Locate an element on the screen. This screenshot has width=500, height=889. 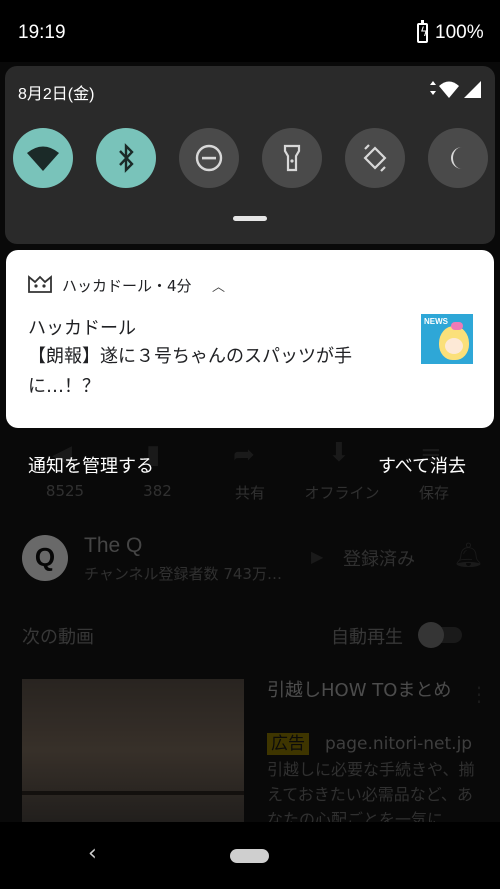
notification-app-header: ハッカドール・4分 is located at coordinates (127, 286).